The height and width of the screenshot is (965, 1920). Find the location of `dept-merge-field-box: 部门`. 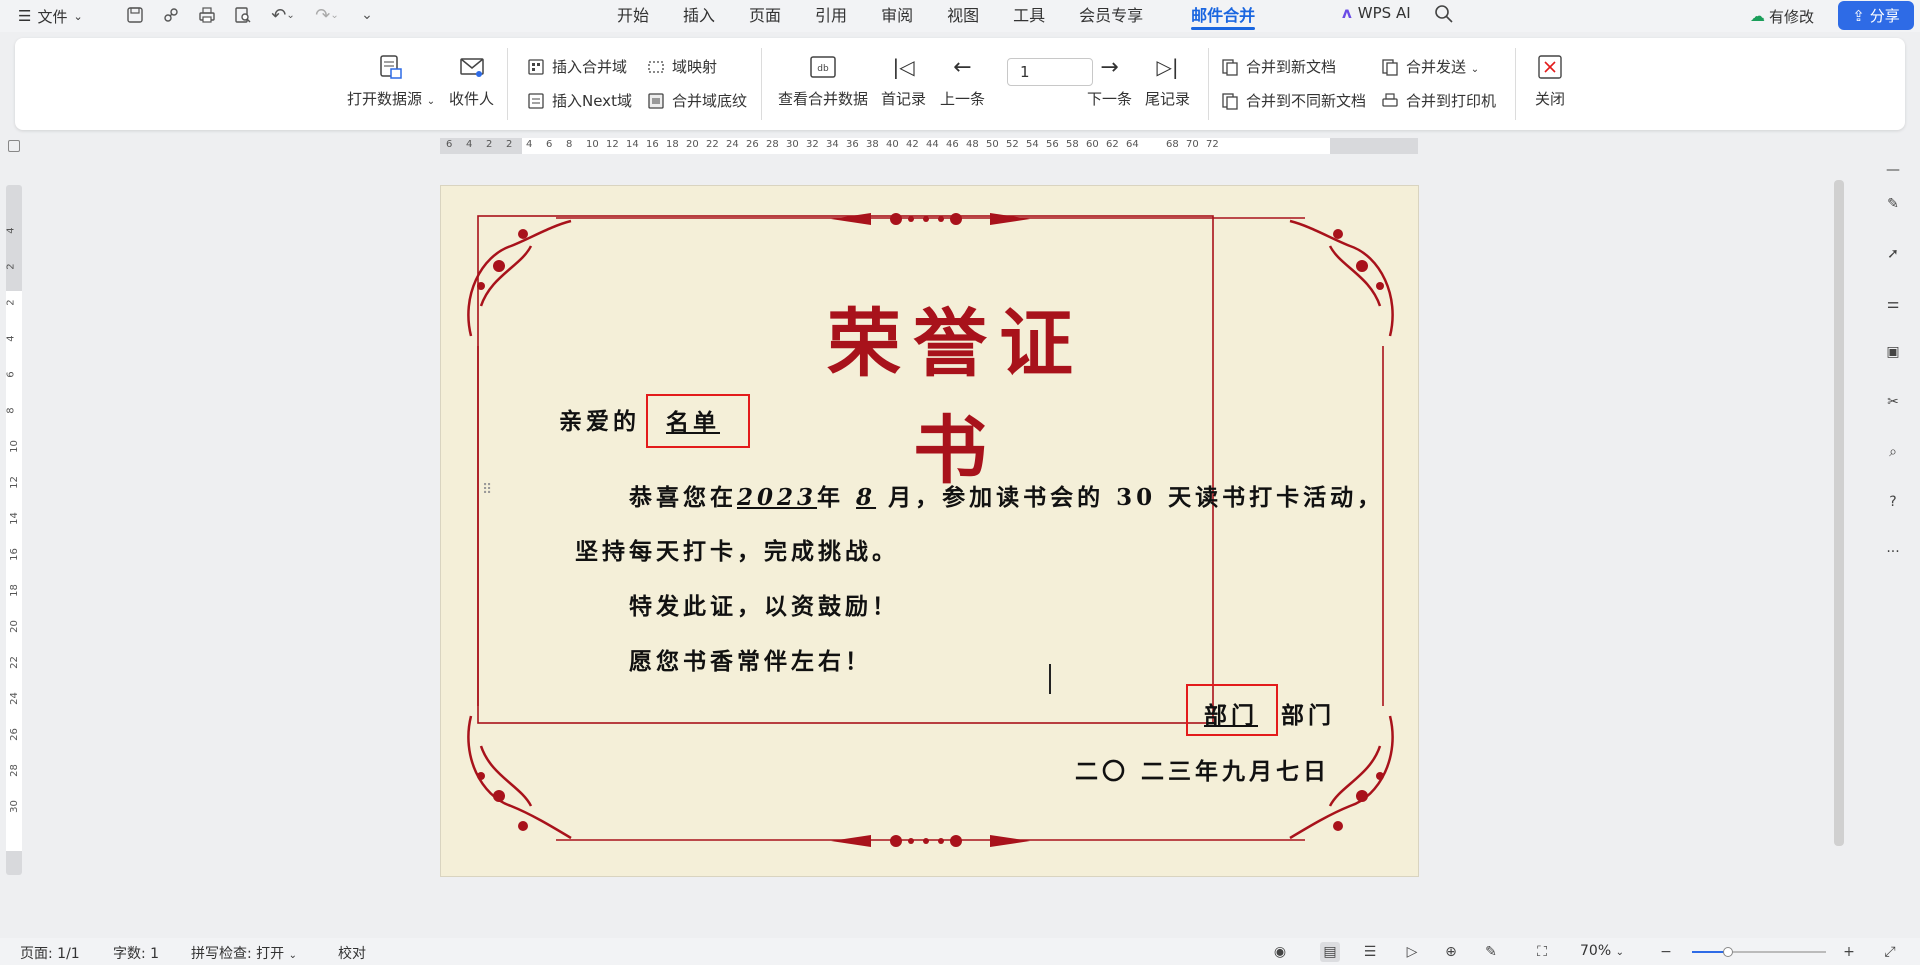

dept-merge-field-box: 部门 is located at coordinates (1232, 710).